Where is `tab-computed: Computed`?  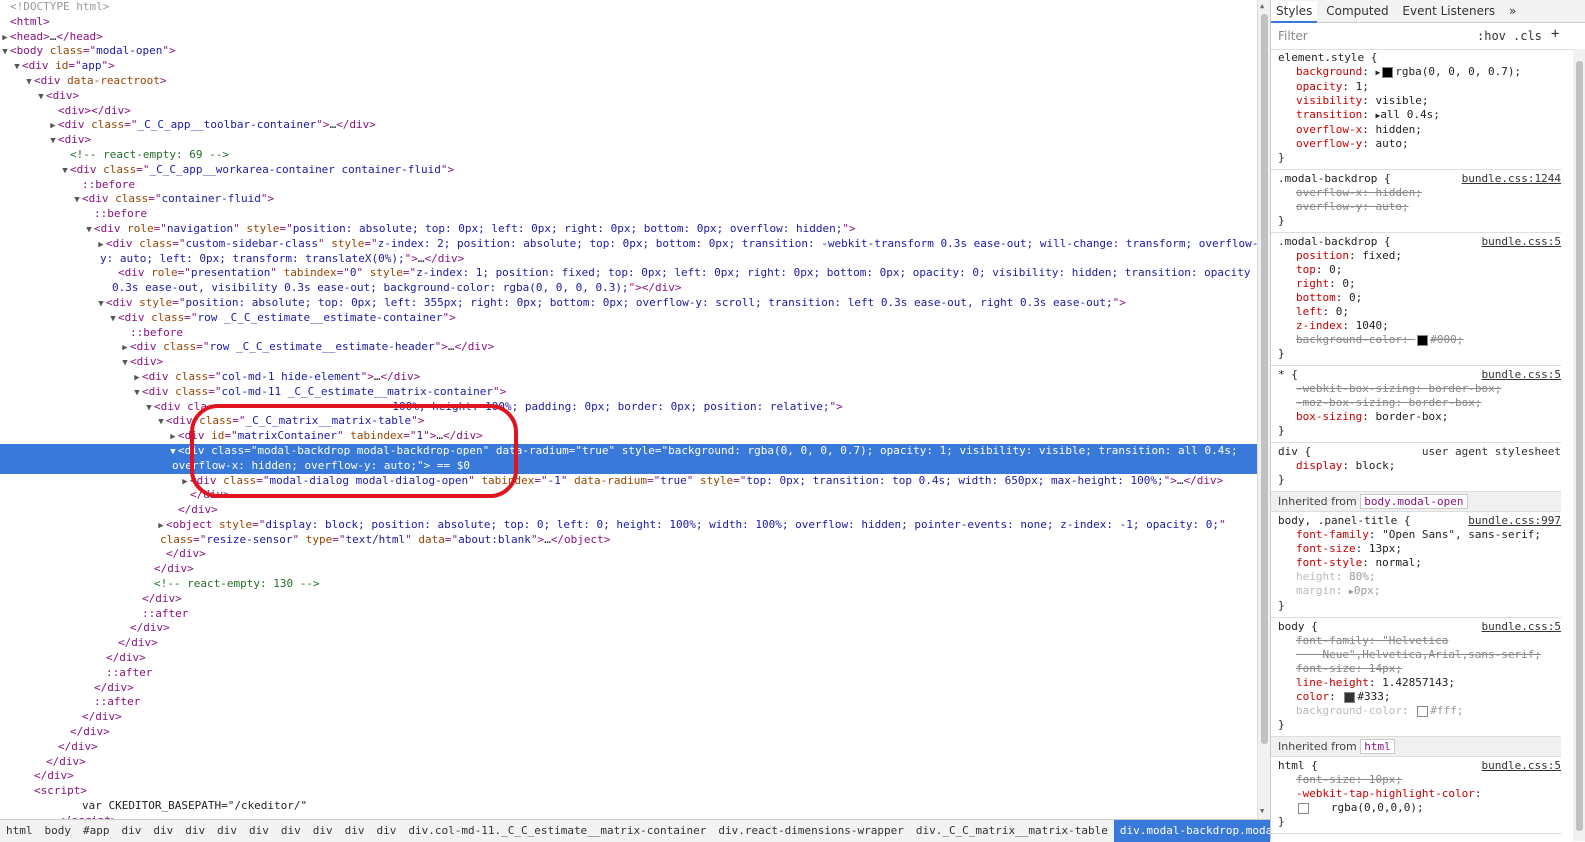 tab-computed: Computed is located at coordinates (1357, 11).